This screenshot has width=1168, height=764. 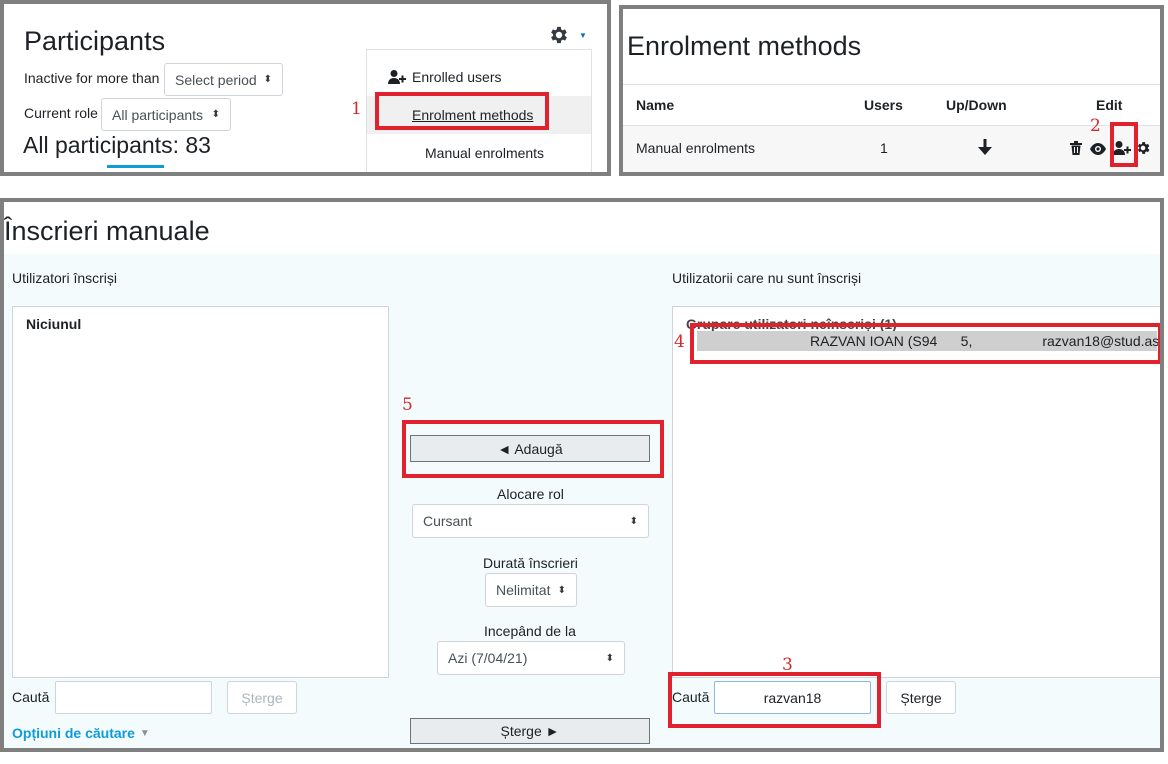 I want to click on menu-item-manual-enrolments: Manual enrolments, so click(x=479, y=153).